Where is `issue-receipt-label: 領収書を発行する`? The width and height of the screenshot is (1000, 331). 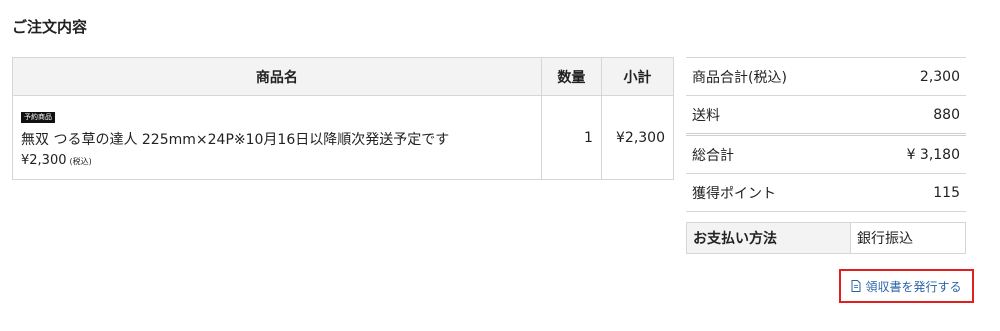 issue-receipt-label: 領収書を発行する is located at coordinates (913, 286).